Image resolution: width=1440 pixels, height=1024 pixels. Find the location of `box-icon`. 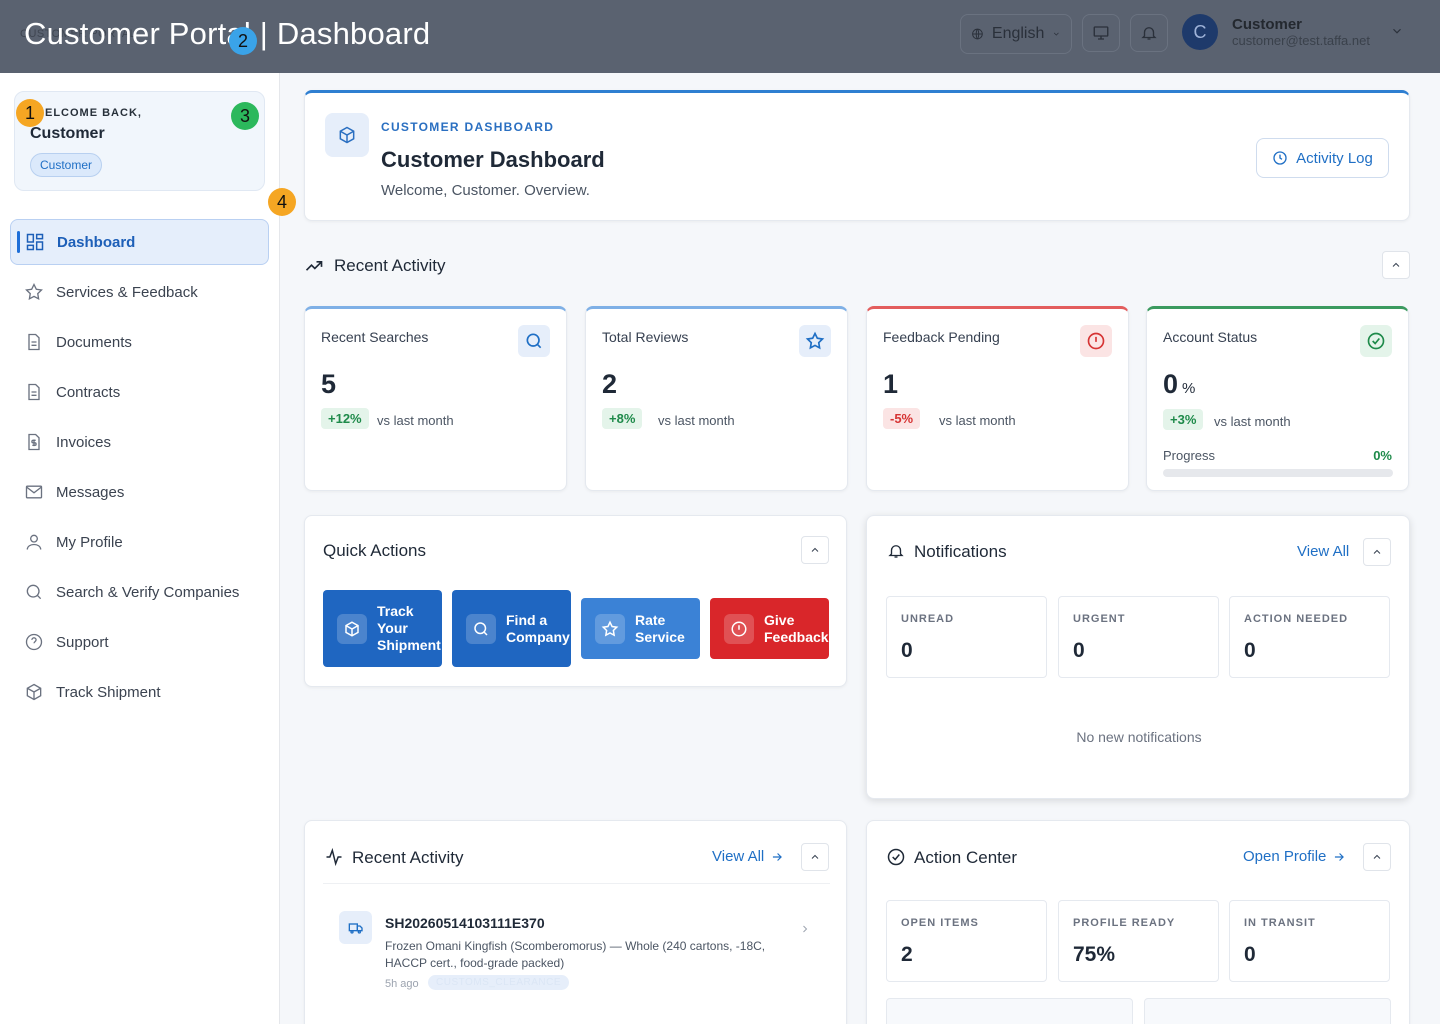

box-icon is located at coordinates (352, 628).